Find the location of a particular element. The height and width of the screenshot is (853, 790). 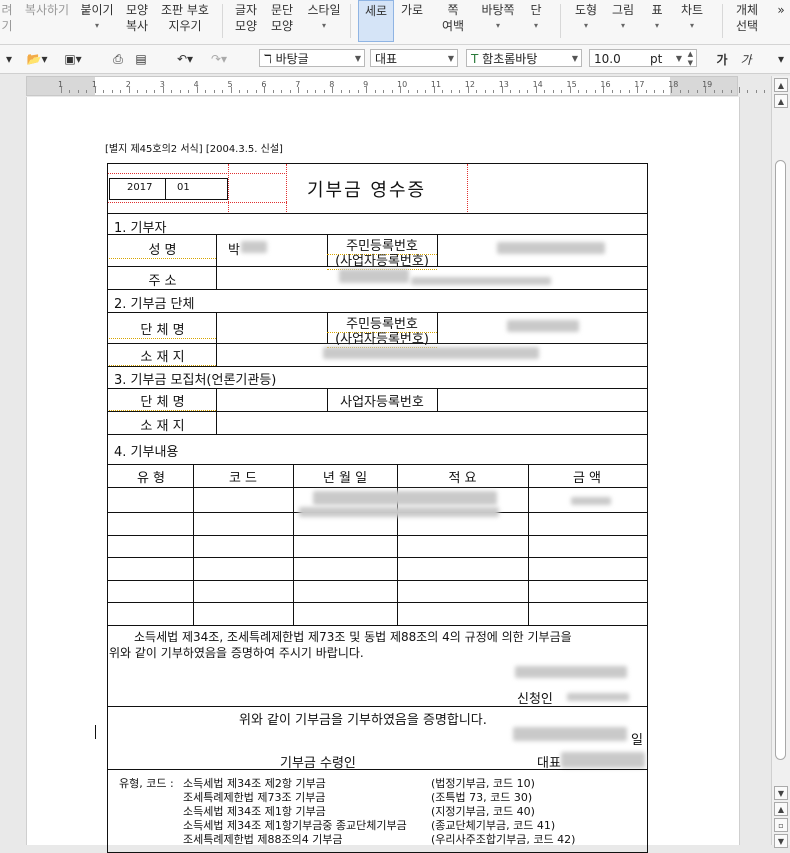

org-name-label: 단 체 명 is located at coordinates (162, 329).